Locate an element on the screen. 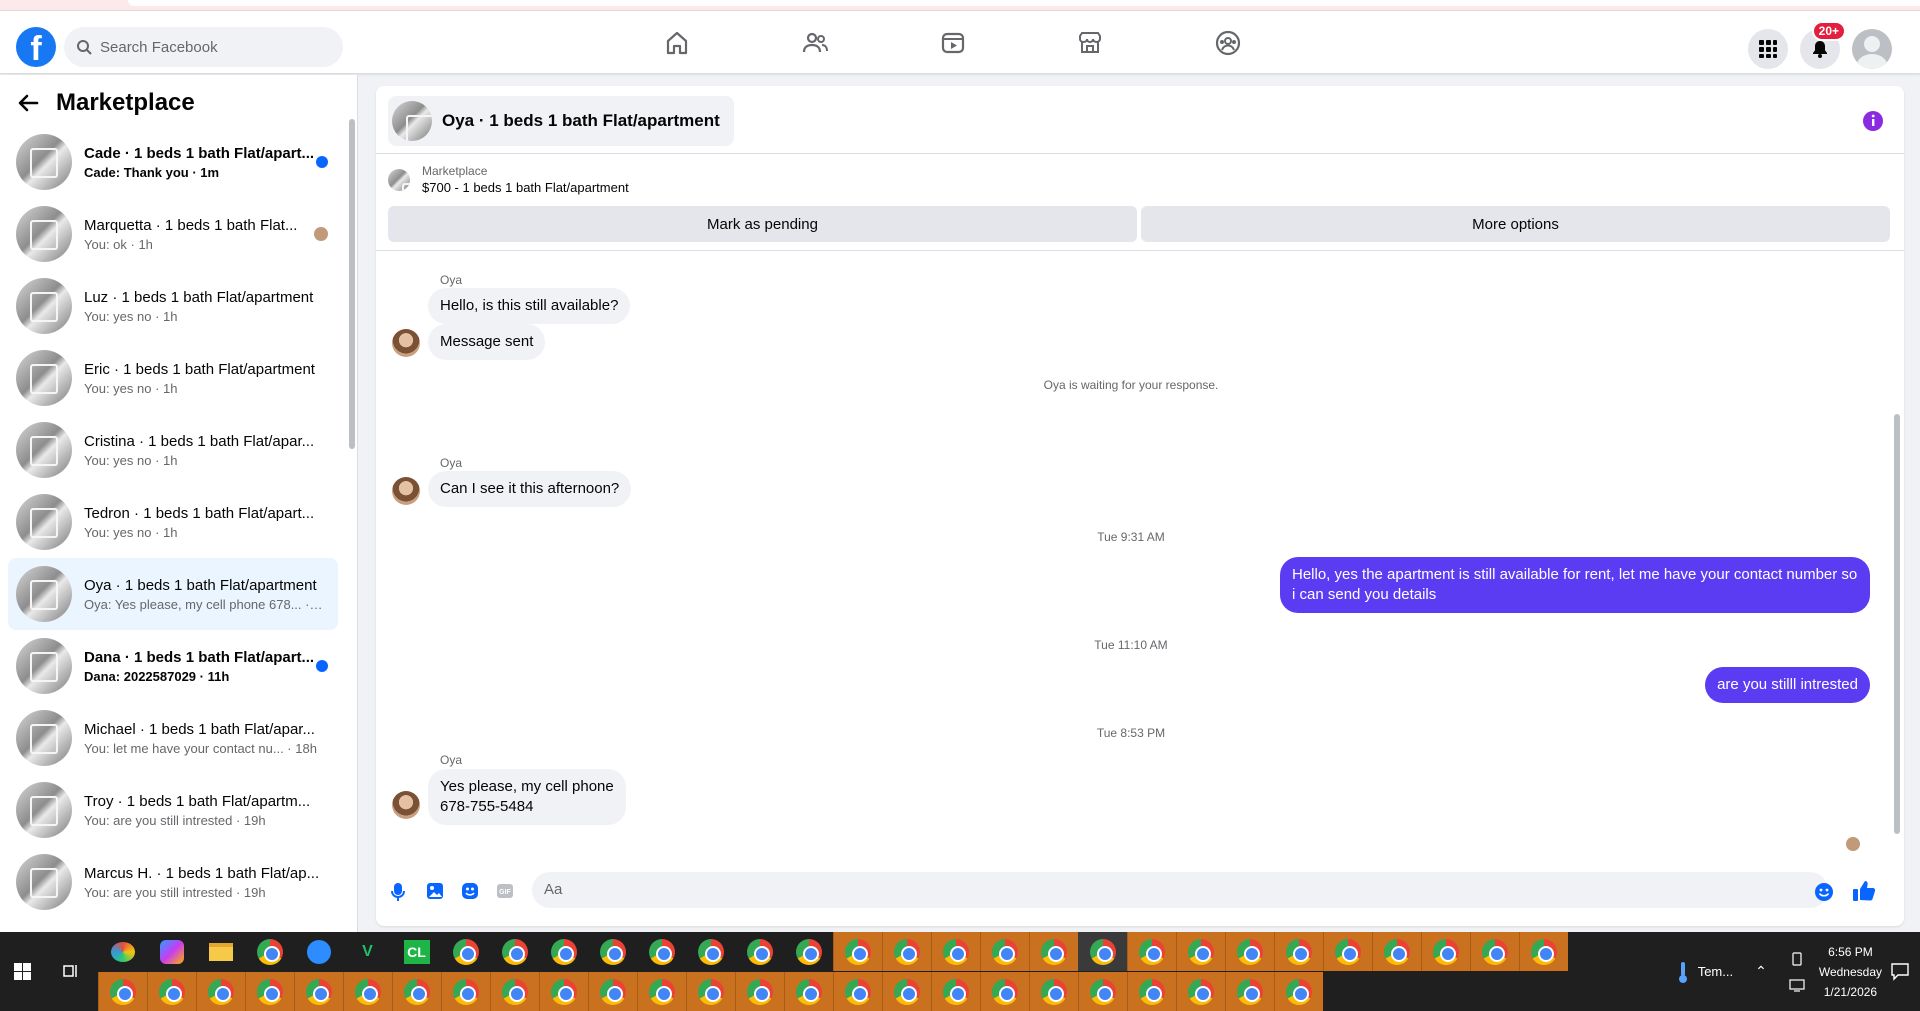 This screenshot has width=1920, height=1011. paint-app-icon is located at coordinates (122, 951).